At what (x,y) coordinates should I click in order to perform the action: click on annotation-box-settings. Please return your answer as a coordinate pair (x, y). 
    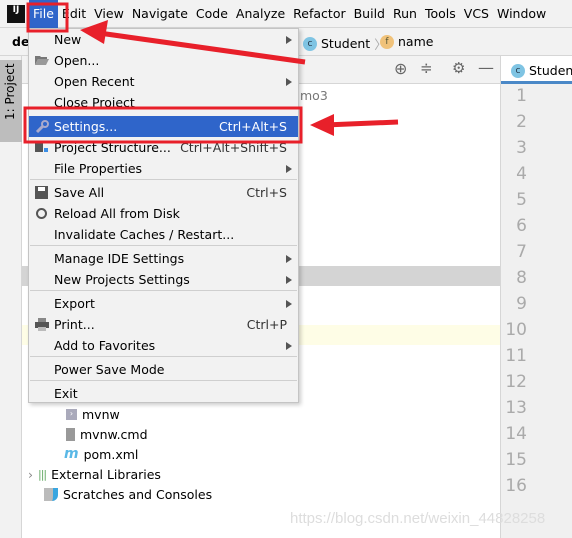
    Looking at the image, I should click on (163, 125).